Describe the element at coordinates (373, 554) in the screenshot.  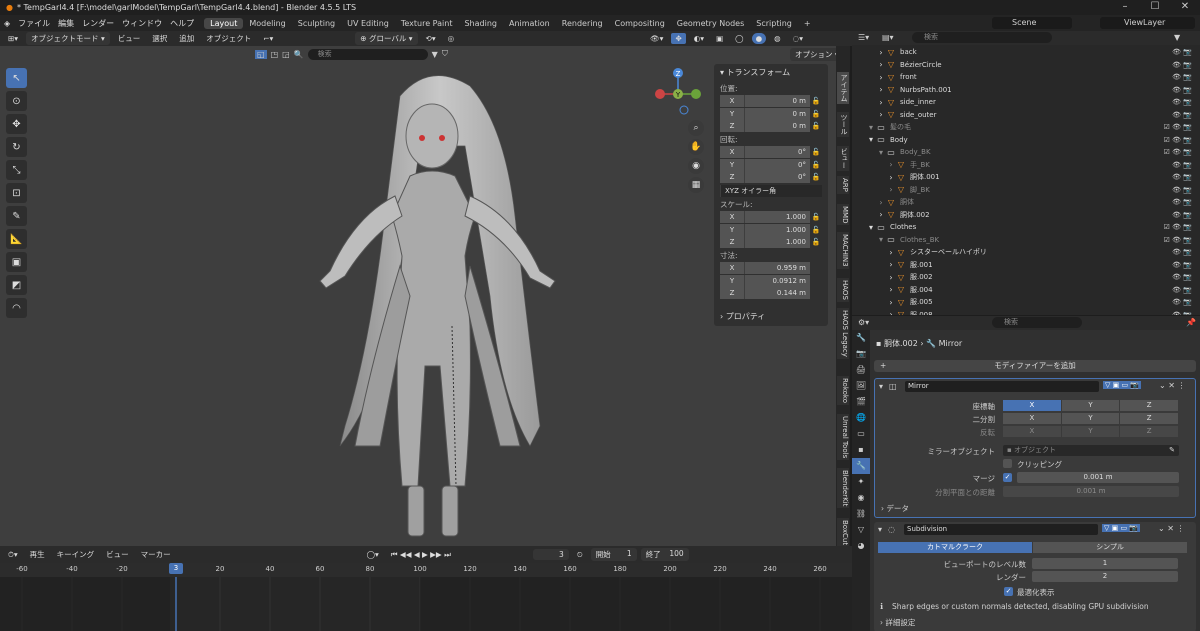
I see `record-icon: ◯▾` at that location.